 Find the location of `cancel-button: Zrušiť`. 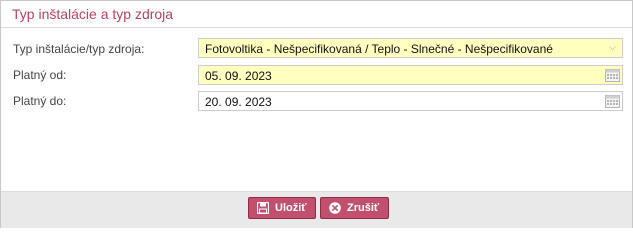

cancel-button: Zrušiť is located at coordinates (354, 208).